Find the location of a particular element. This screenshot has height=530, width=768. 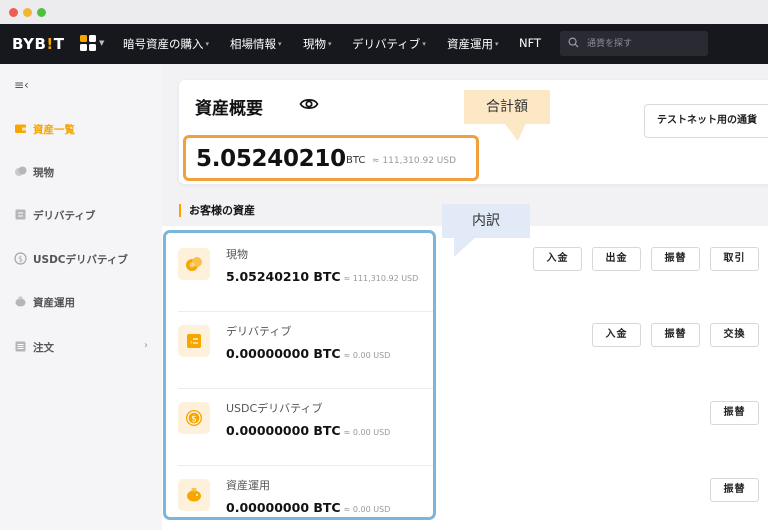

sidebar-item-usdc-derivatives: $ USDCデリバティブ is located at coordinates (81, 259).